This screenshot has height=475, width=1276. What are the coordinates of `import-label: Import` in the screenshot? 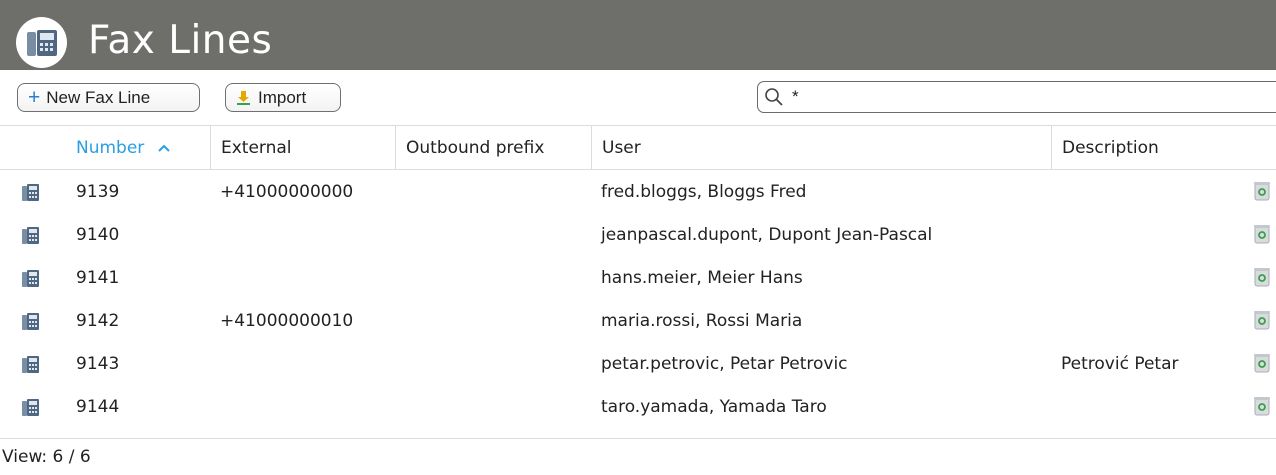 It's located at (282, 97).